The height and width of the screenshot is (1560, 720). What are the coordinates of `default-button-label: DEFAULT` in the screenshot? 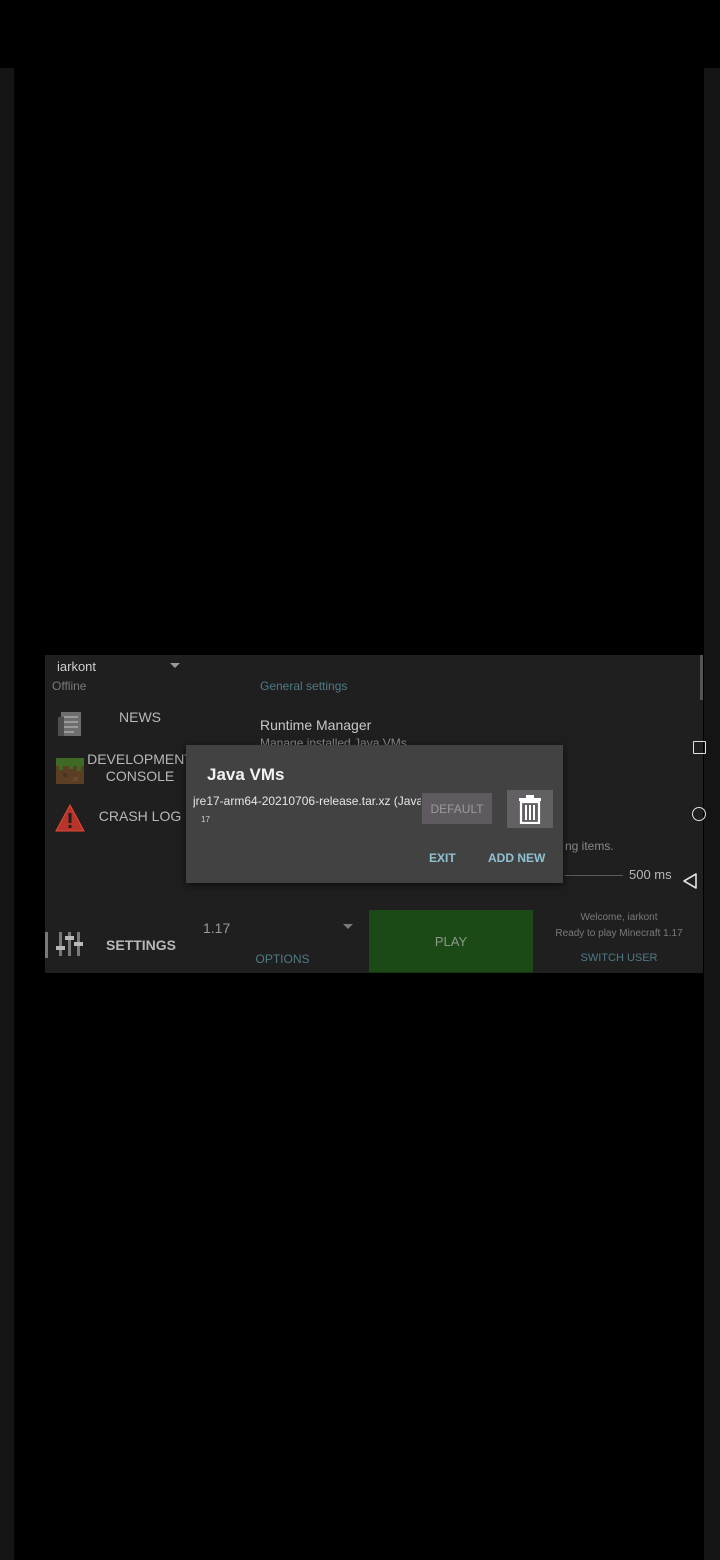 It's located at (457, 808).